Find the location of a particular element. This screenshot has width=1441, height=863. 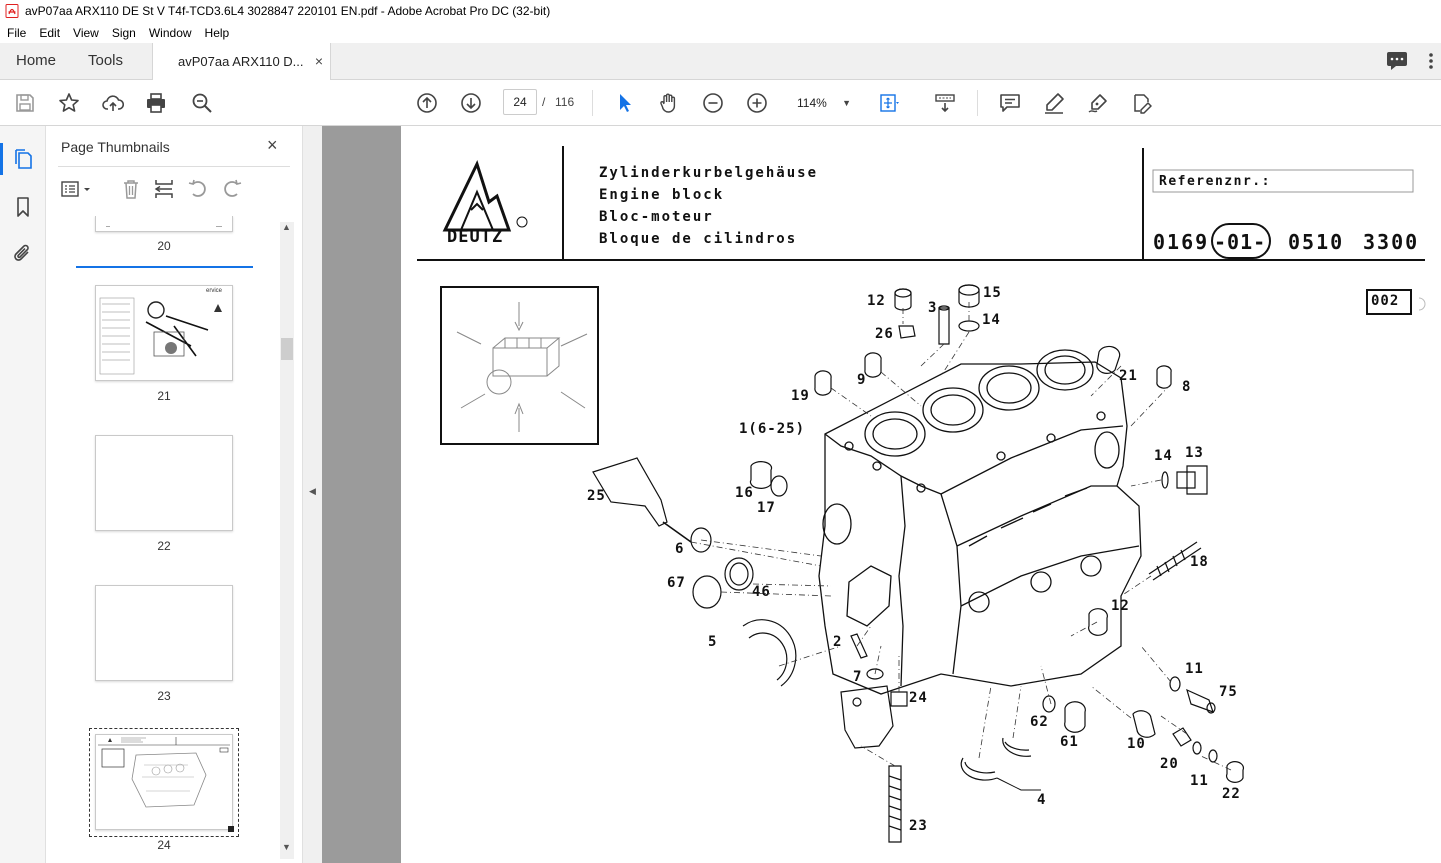

tab-tools: Tools is located at coordinates (105, 61).